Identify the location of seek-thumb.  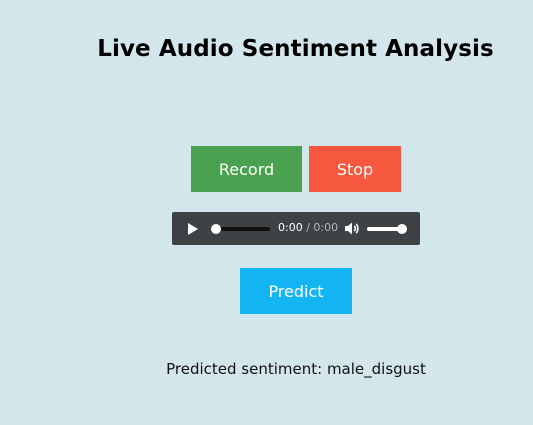
(216, 229).